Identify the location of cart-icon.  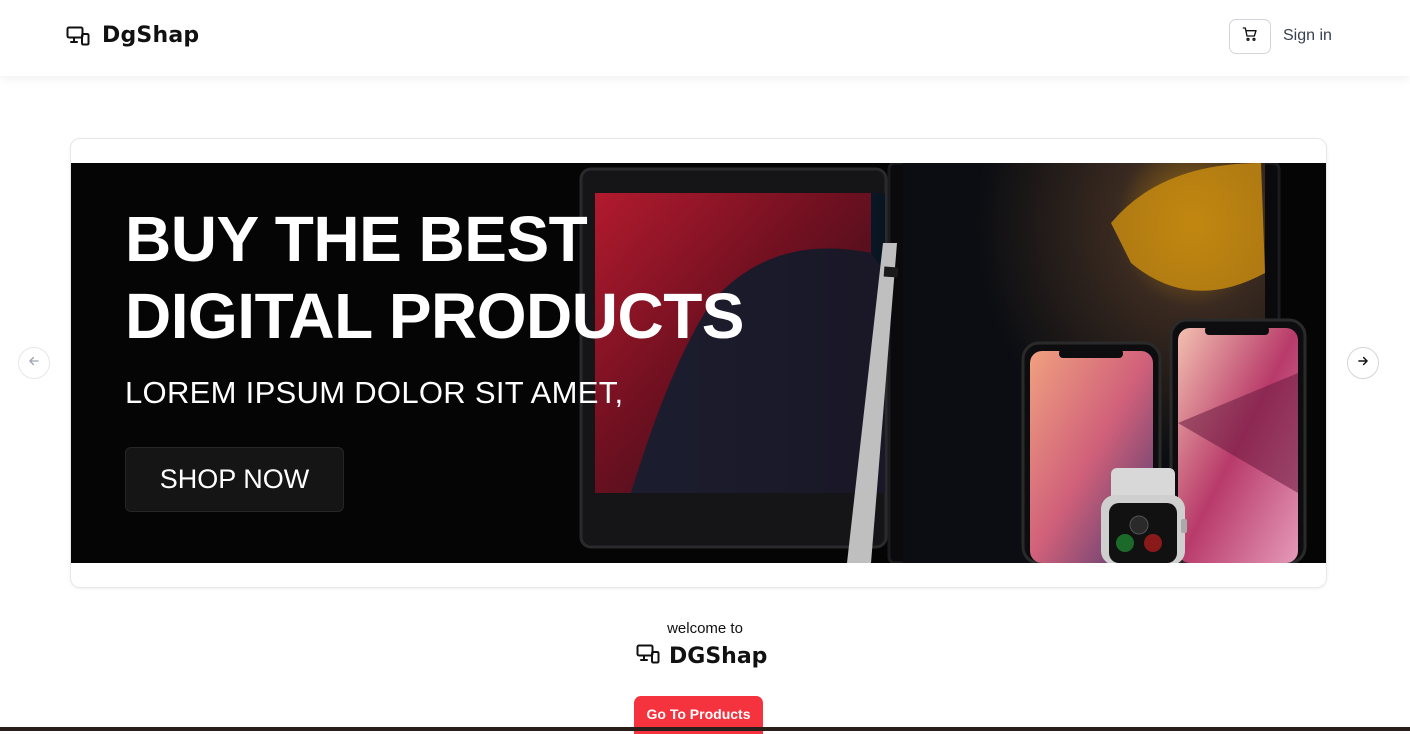
(1250, 36).